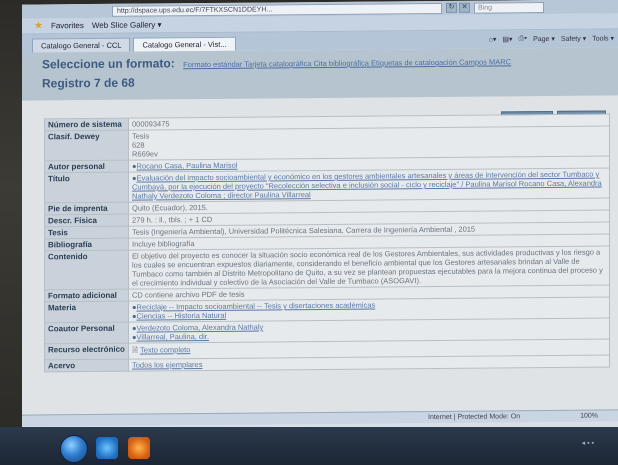  I want to click on coauthor-link: Villarreal, Paulina, dir., so click(173, 337).